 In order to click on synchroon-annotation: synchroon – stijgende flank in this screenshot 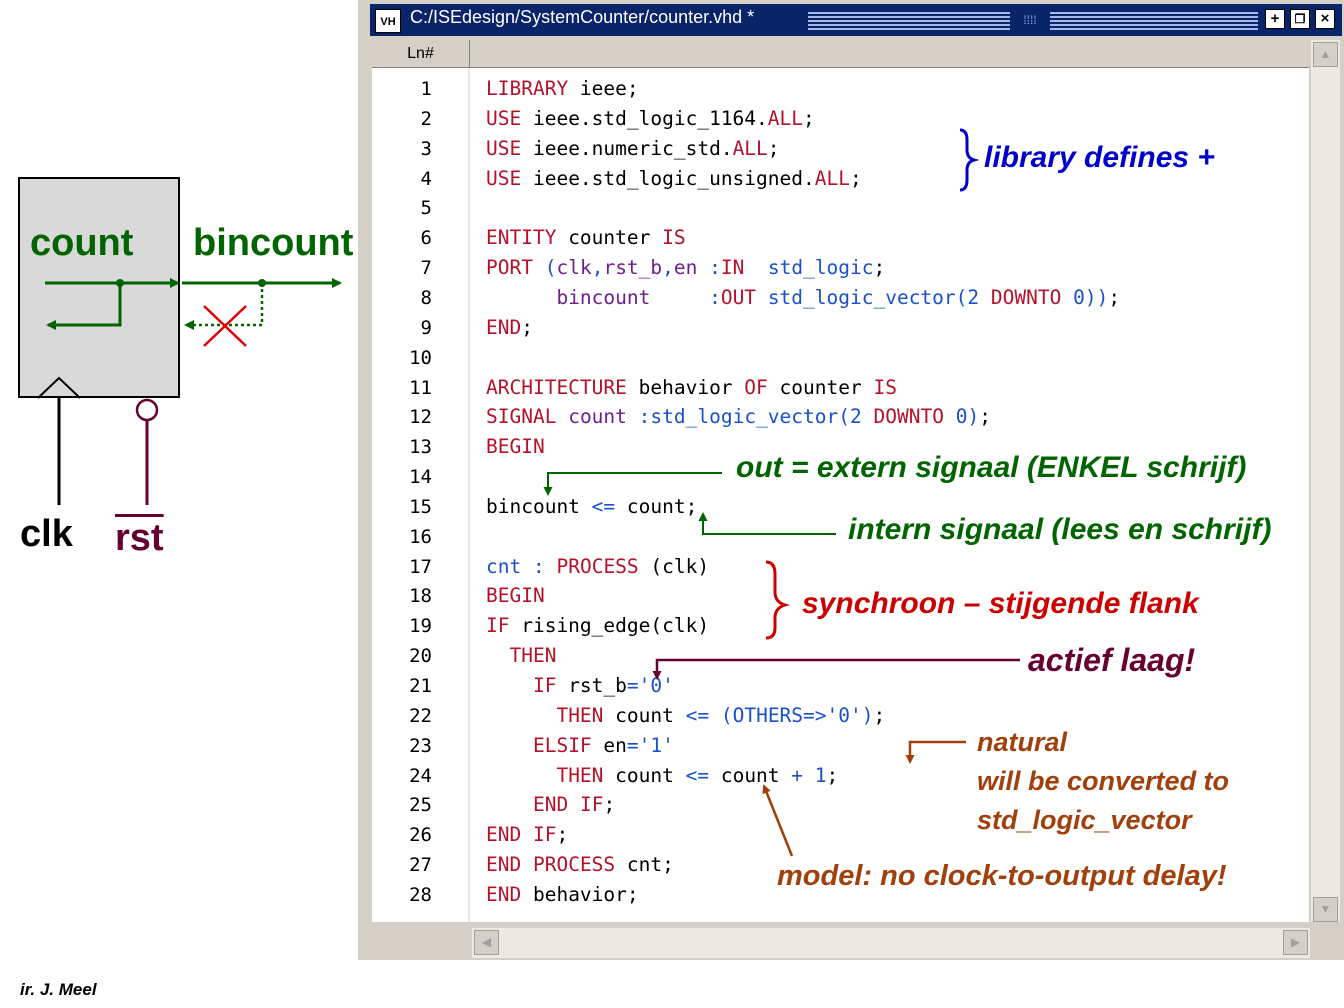, I will do `click(1000, 603)`.